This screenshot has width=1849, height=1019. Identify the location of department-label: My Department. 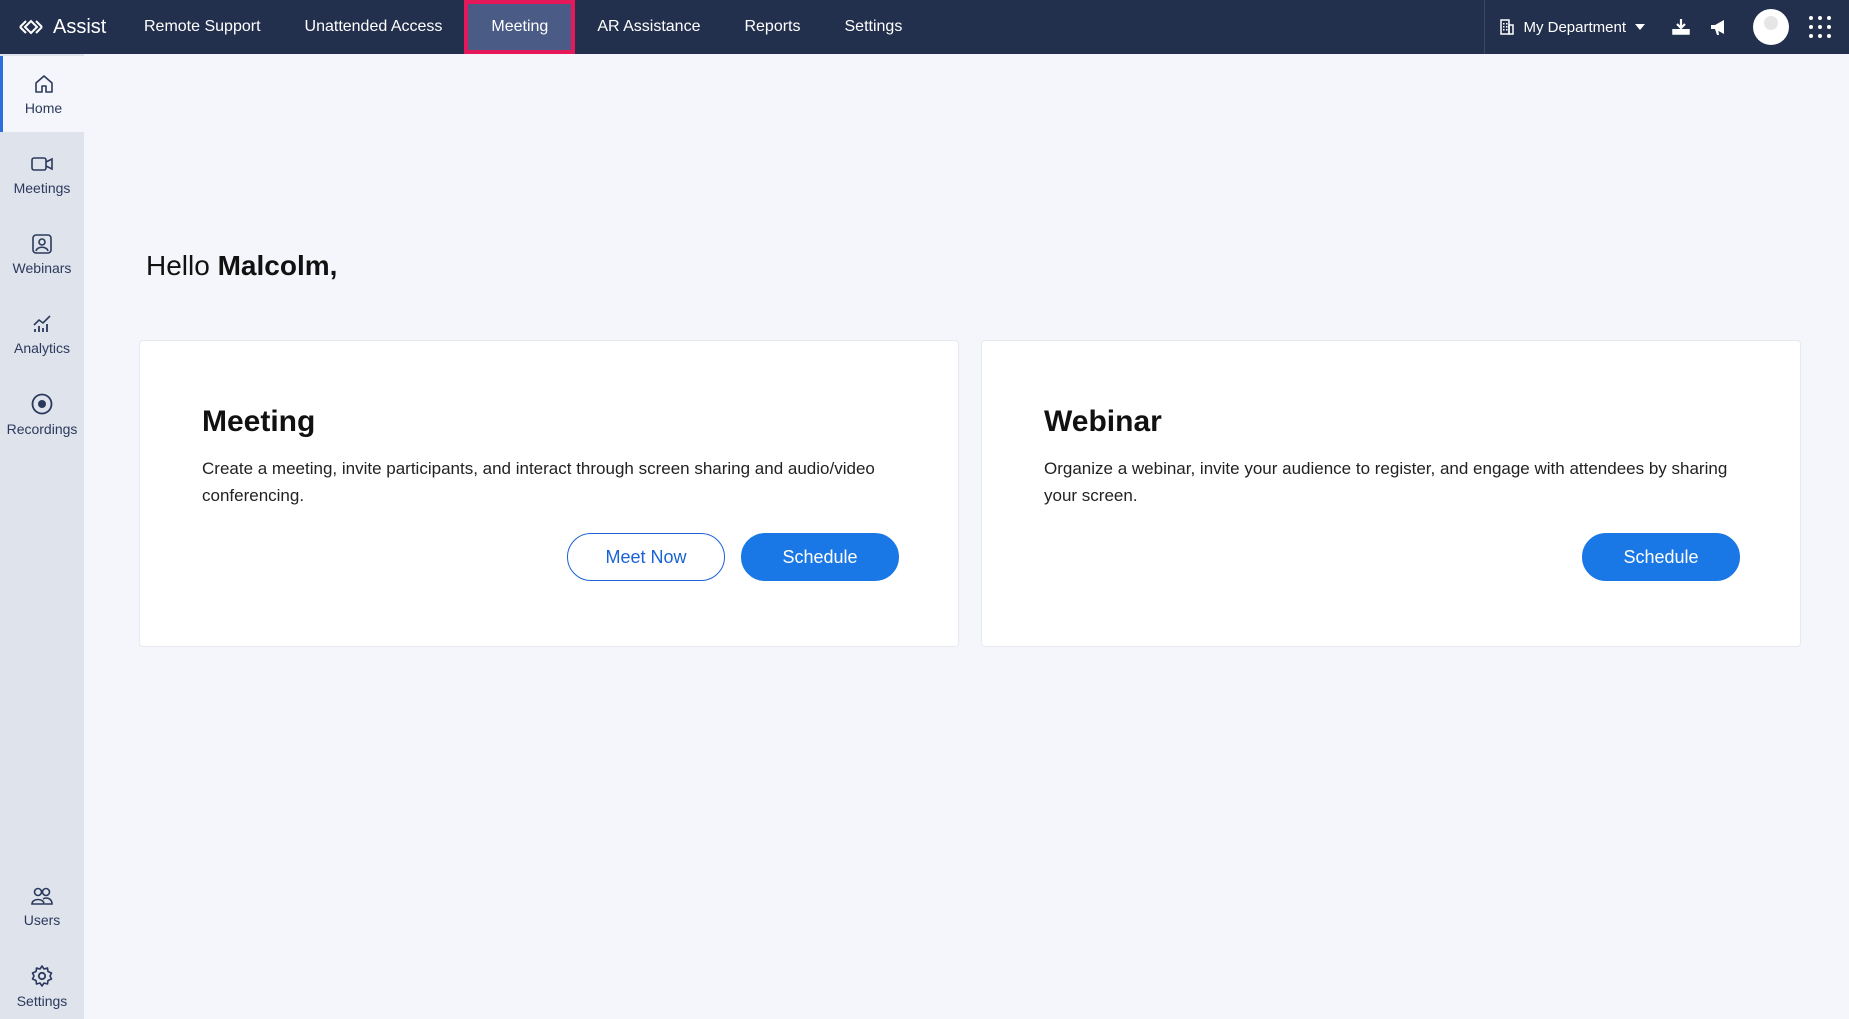
(1574, 27).